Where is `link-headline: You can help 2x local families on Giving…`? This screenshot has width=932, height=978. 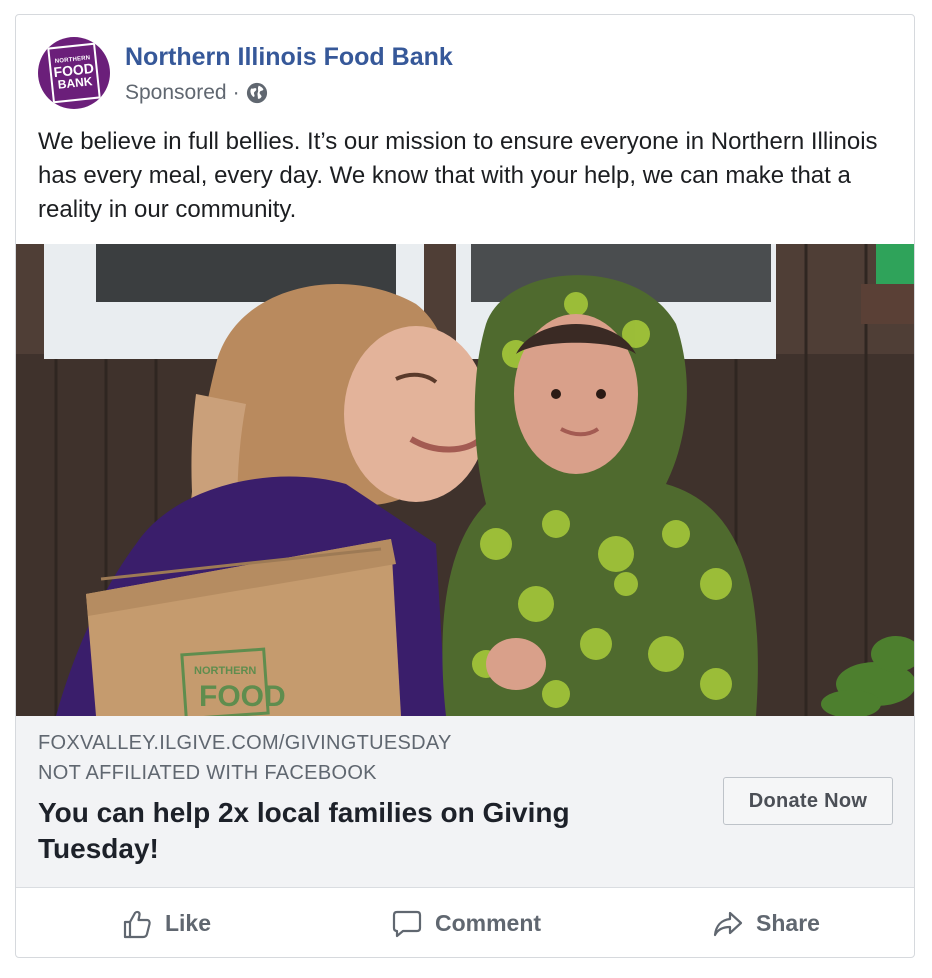
link-headline: You can help 2x local families on Giving… is located at coordinates (348, 831).